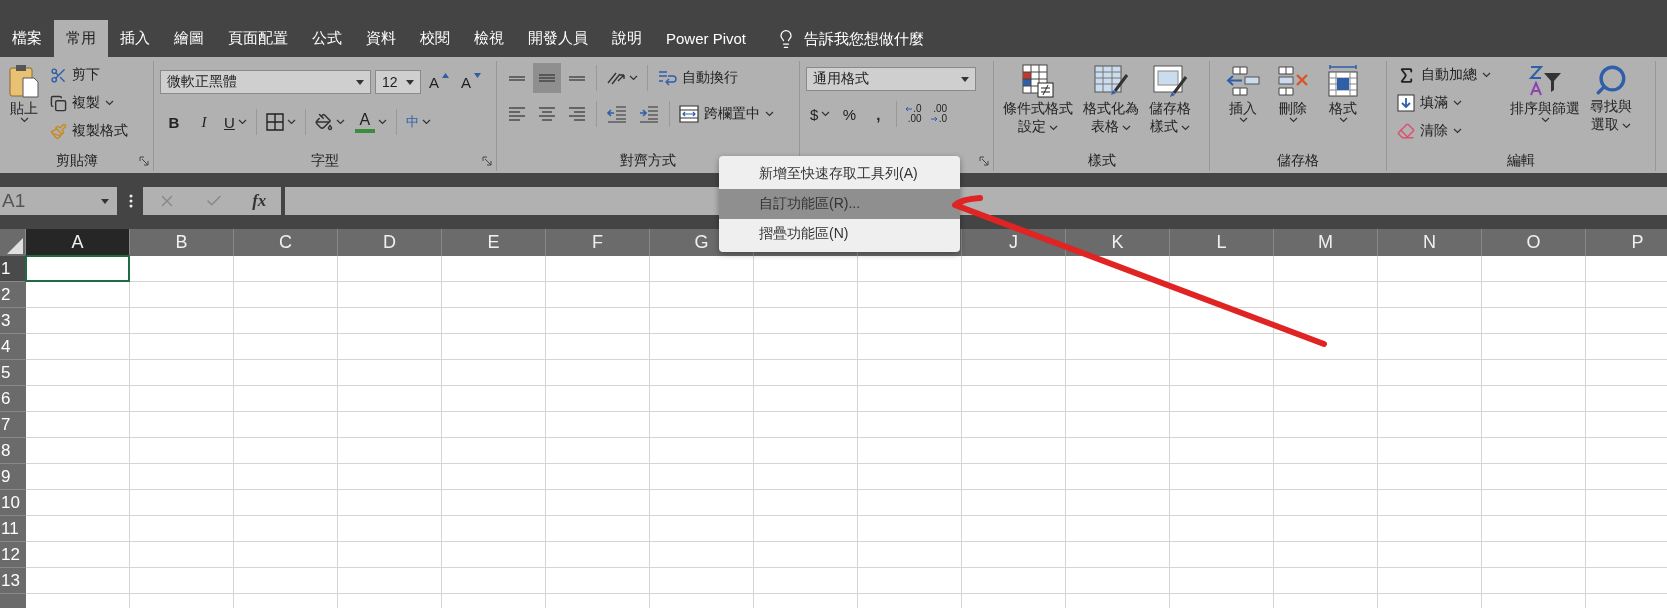  I want to click on group-label: 對齊方式, so click(648, 161).